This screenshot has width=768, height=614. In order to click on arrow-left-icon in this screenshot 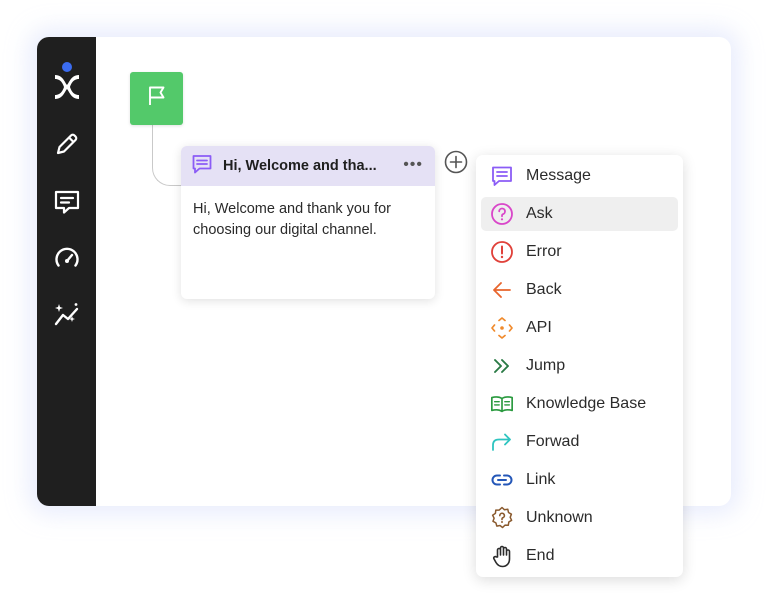, I will do `click(502, 290)`.